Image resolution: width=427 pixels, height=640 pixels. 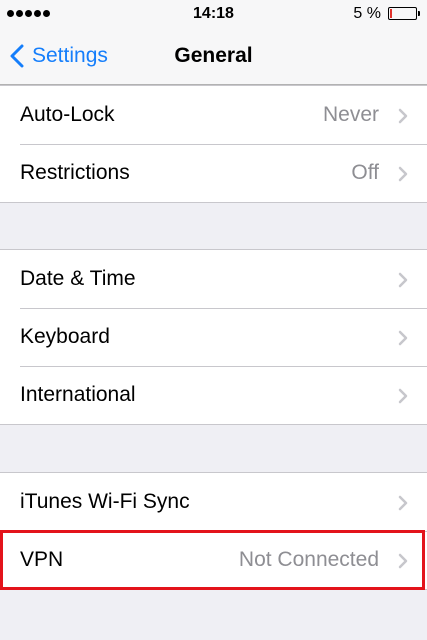 I want to click on row-label: iTunes Wi-Fi Sync, so click(x=105, y=501).